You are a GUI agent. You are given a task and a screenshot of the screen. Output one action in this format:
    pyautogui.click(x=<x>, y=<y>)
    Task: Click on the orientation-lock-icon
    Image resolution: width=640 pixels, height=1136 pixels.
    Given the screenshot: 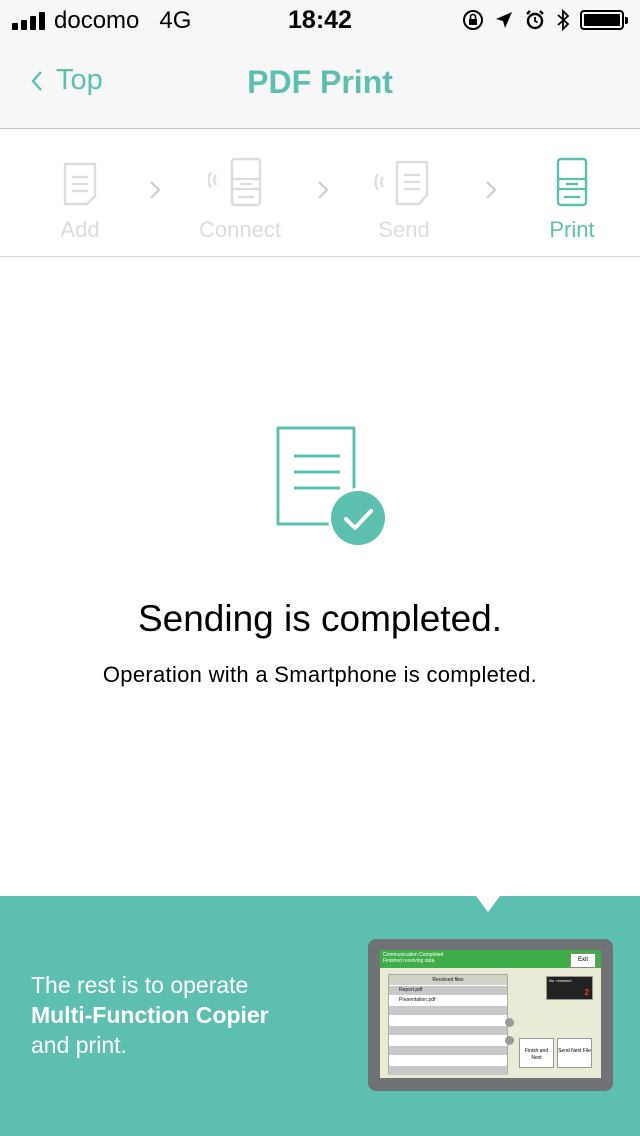 What is the action you would take?
    pyautogui.click(x=473, y=20)
    